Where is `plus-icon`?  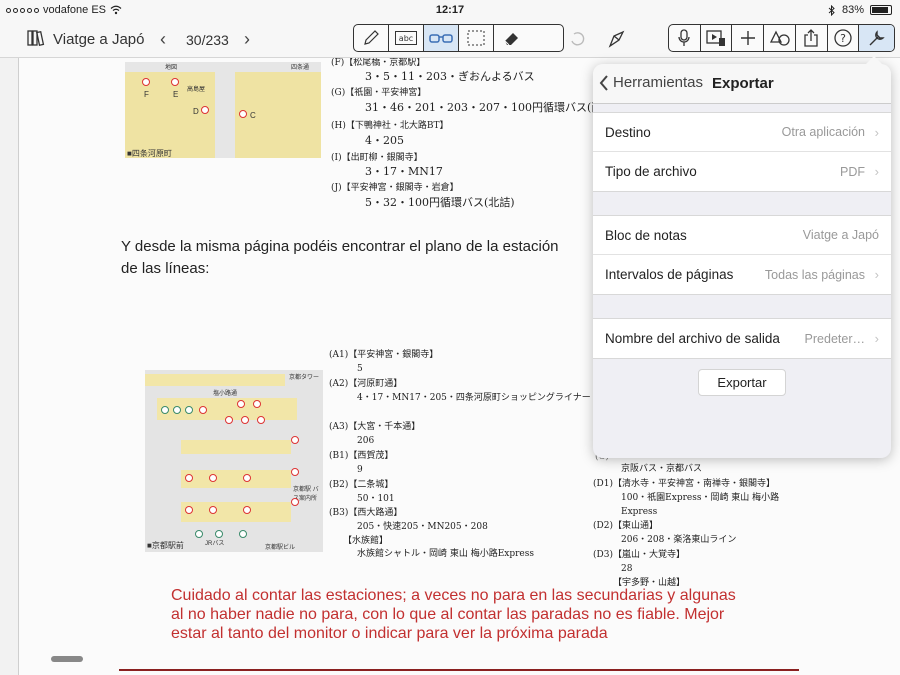
plus-icon is located at coordinates (747, 38).